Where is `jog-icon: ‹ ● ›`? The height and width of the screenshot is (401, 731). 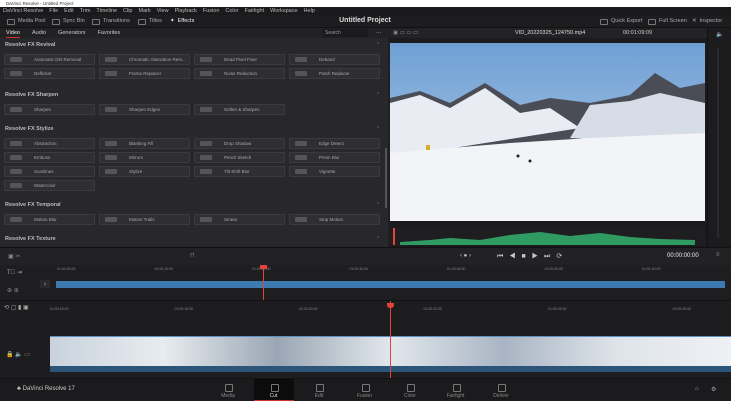
jog-icon: ‹ ● › is located at coordinates (465, 256).